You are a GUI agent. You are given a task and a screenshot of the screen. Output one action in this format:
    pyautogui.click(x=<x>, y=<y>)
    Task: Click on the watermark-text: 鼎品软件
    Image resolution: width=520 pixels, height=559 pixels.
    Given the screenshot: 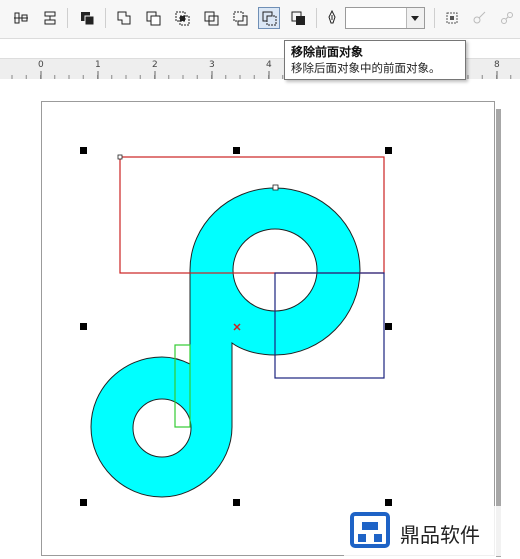 What is the action you would take?
    pyautogui.click(x=440, y=535)
    